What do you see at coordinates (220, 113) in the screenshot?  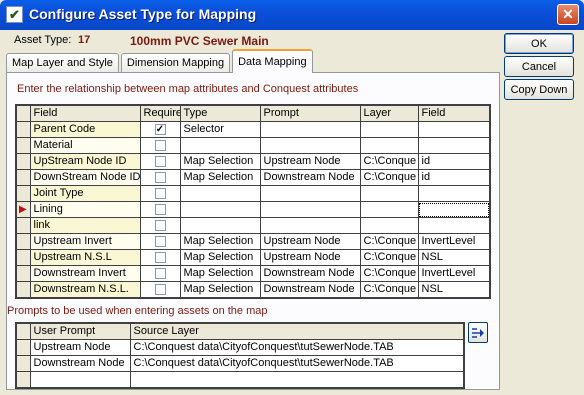 I see `column-header-type: Type` at bounding box center [220, 113].